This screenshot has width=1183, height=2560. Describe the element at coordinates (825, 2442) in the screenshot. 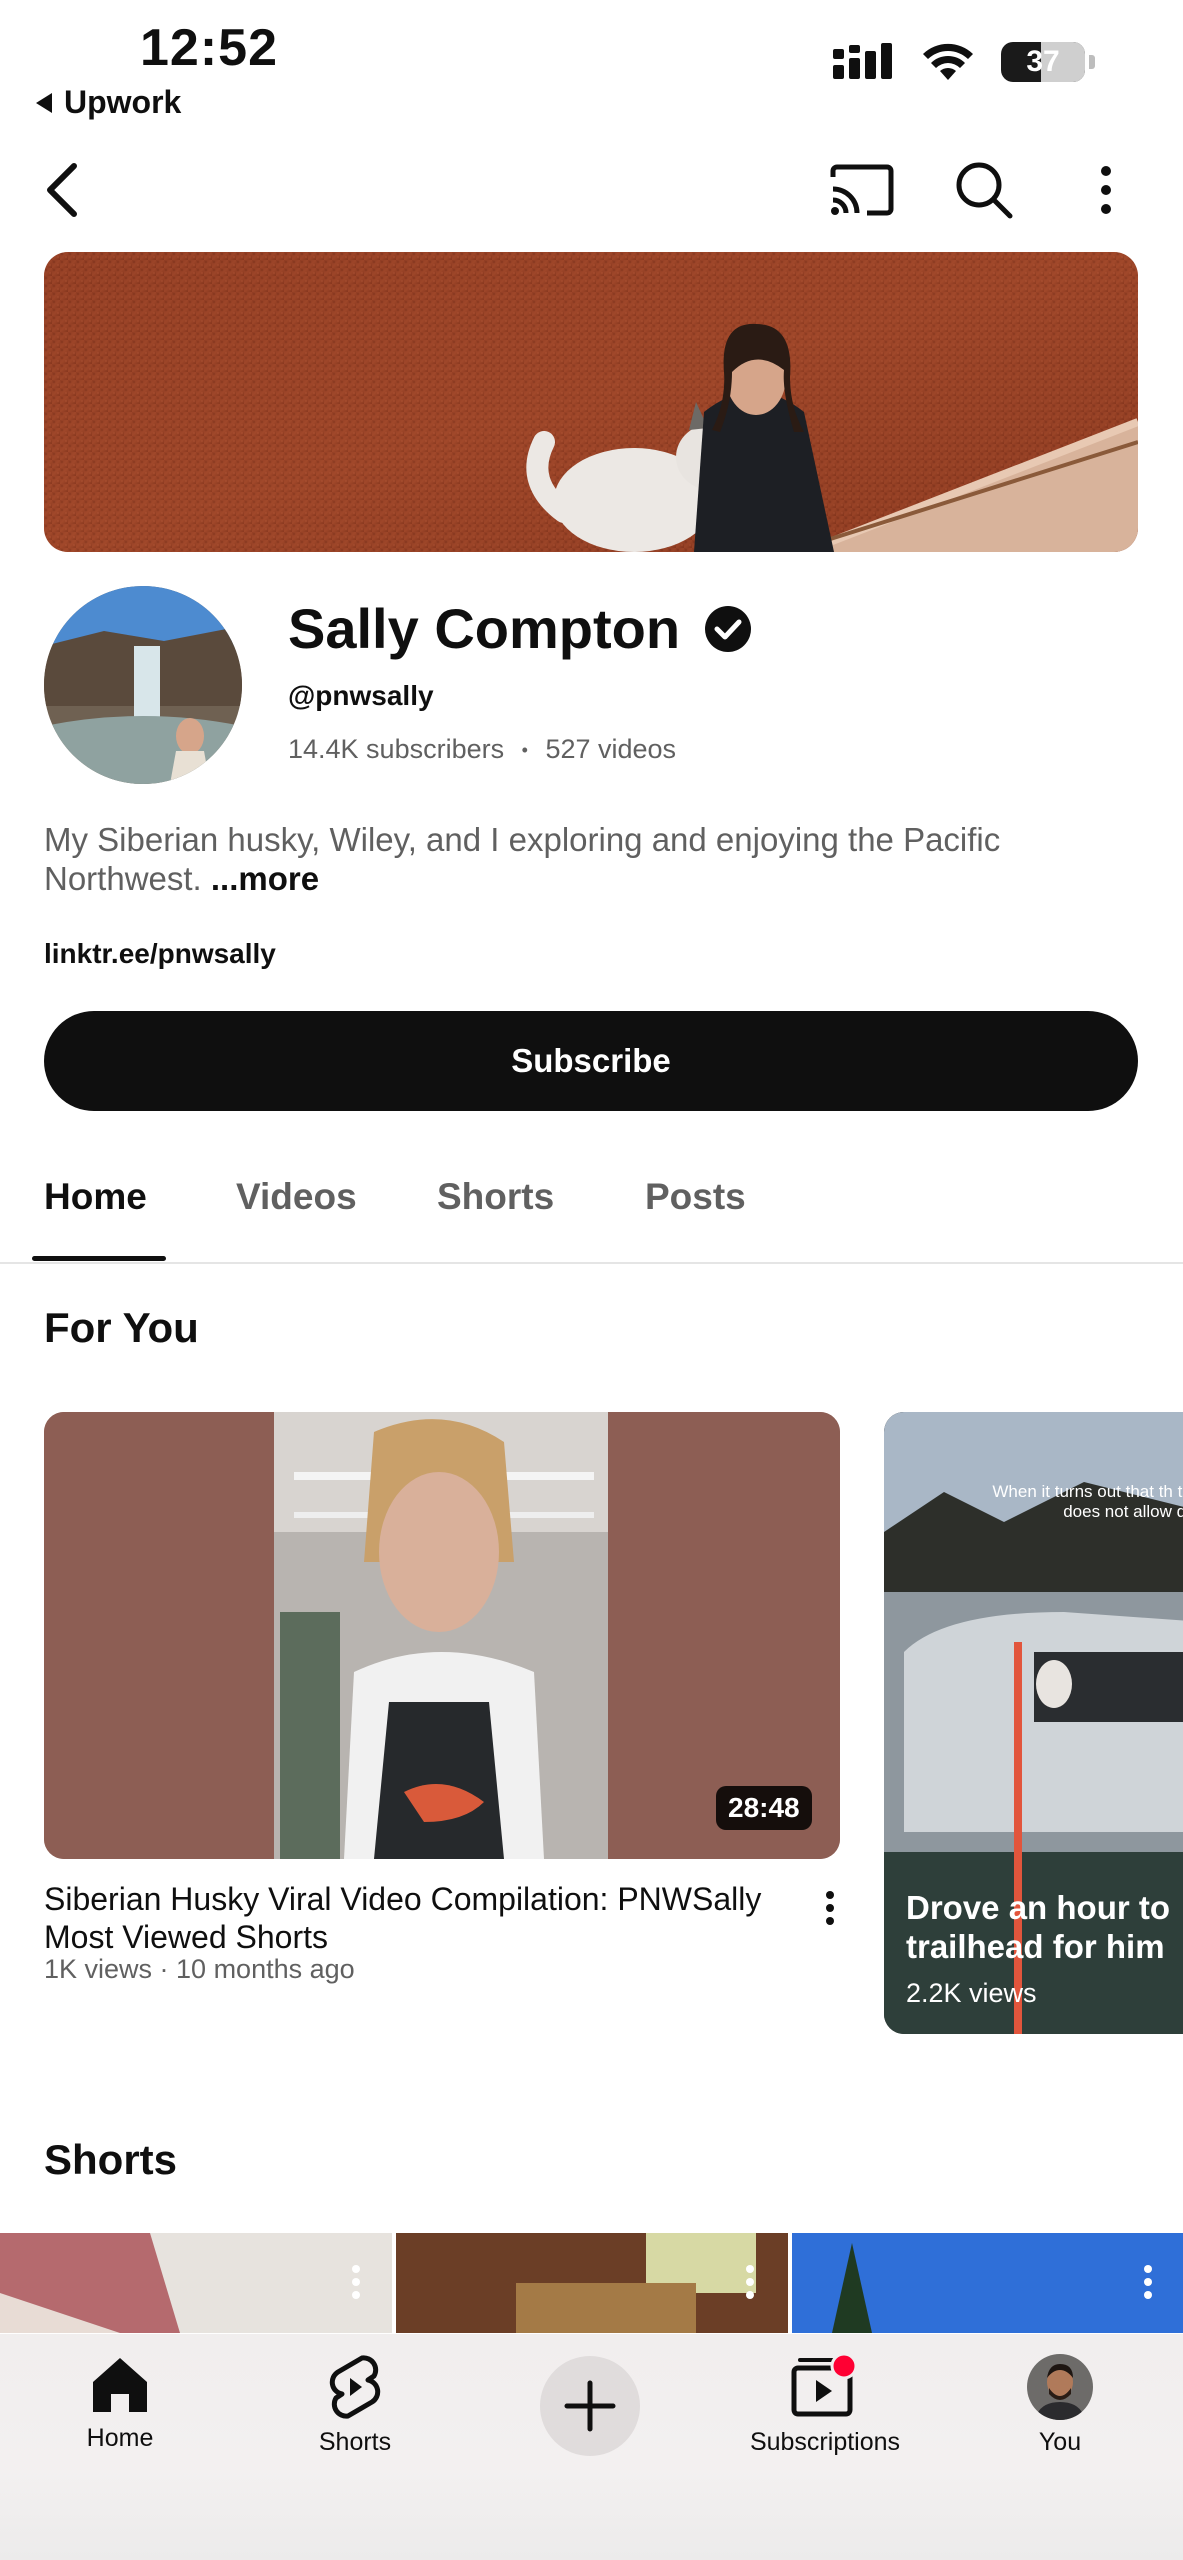

I see `nav-subscriptions-label: Subscriptions` at that location.